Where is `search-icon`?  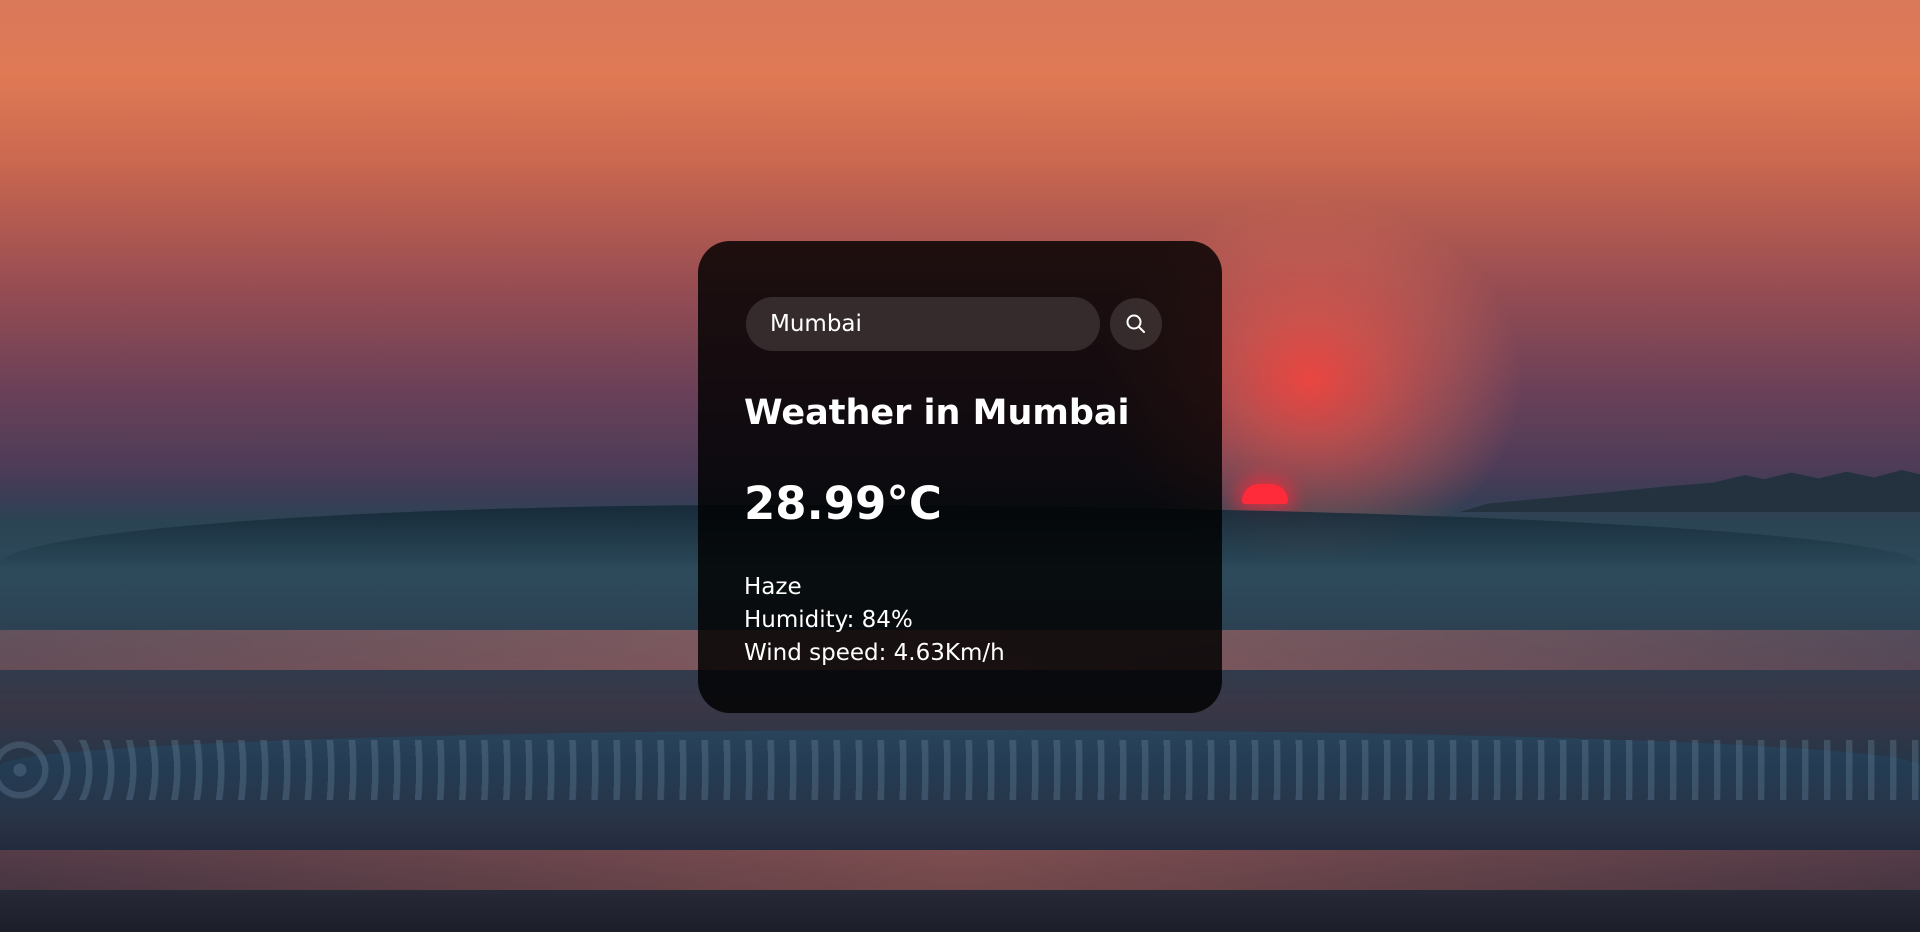 search-icon is located at coordinates (1135, 323).